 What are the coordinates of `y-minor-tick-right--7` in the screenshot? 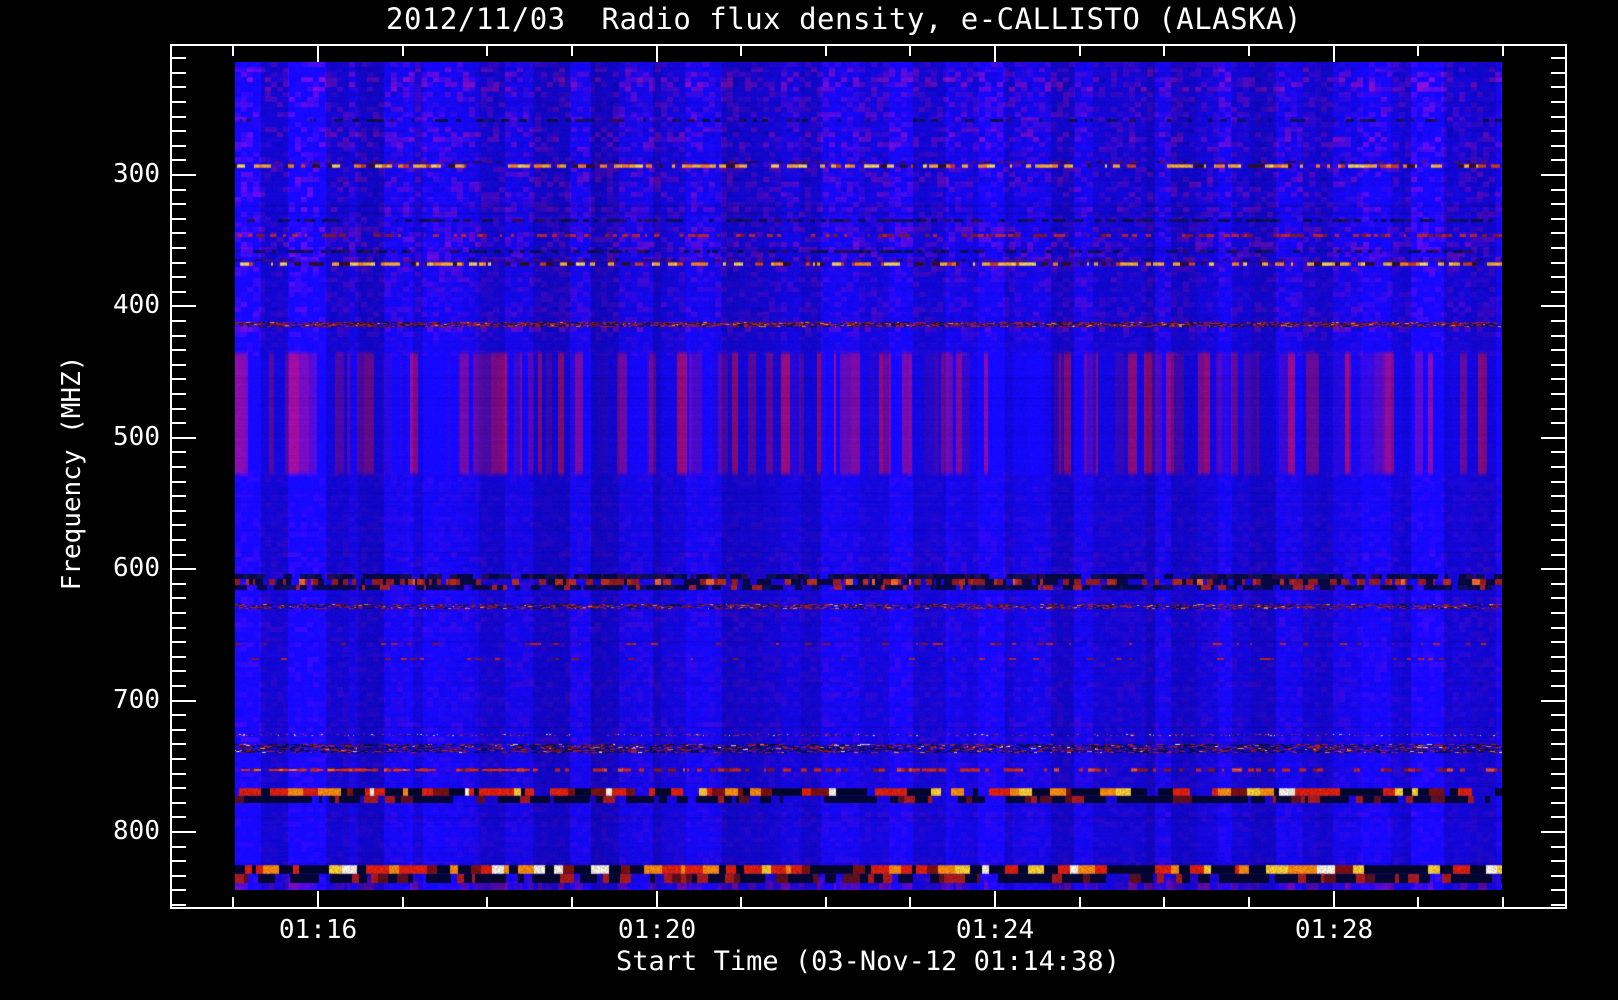 It's located at (1558, 73).